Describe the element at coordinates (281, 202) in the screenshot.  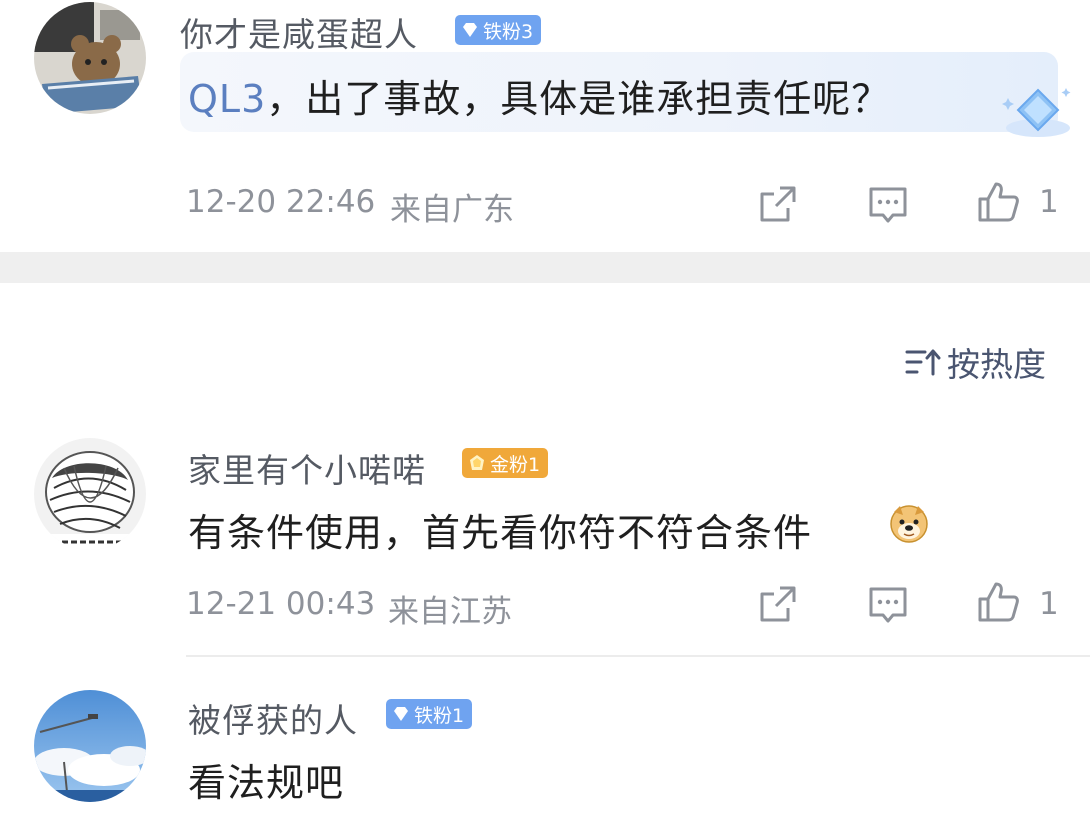
I see `comment-date: 12-20 22:46` at that location.